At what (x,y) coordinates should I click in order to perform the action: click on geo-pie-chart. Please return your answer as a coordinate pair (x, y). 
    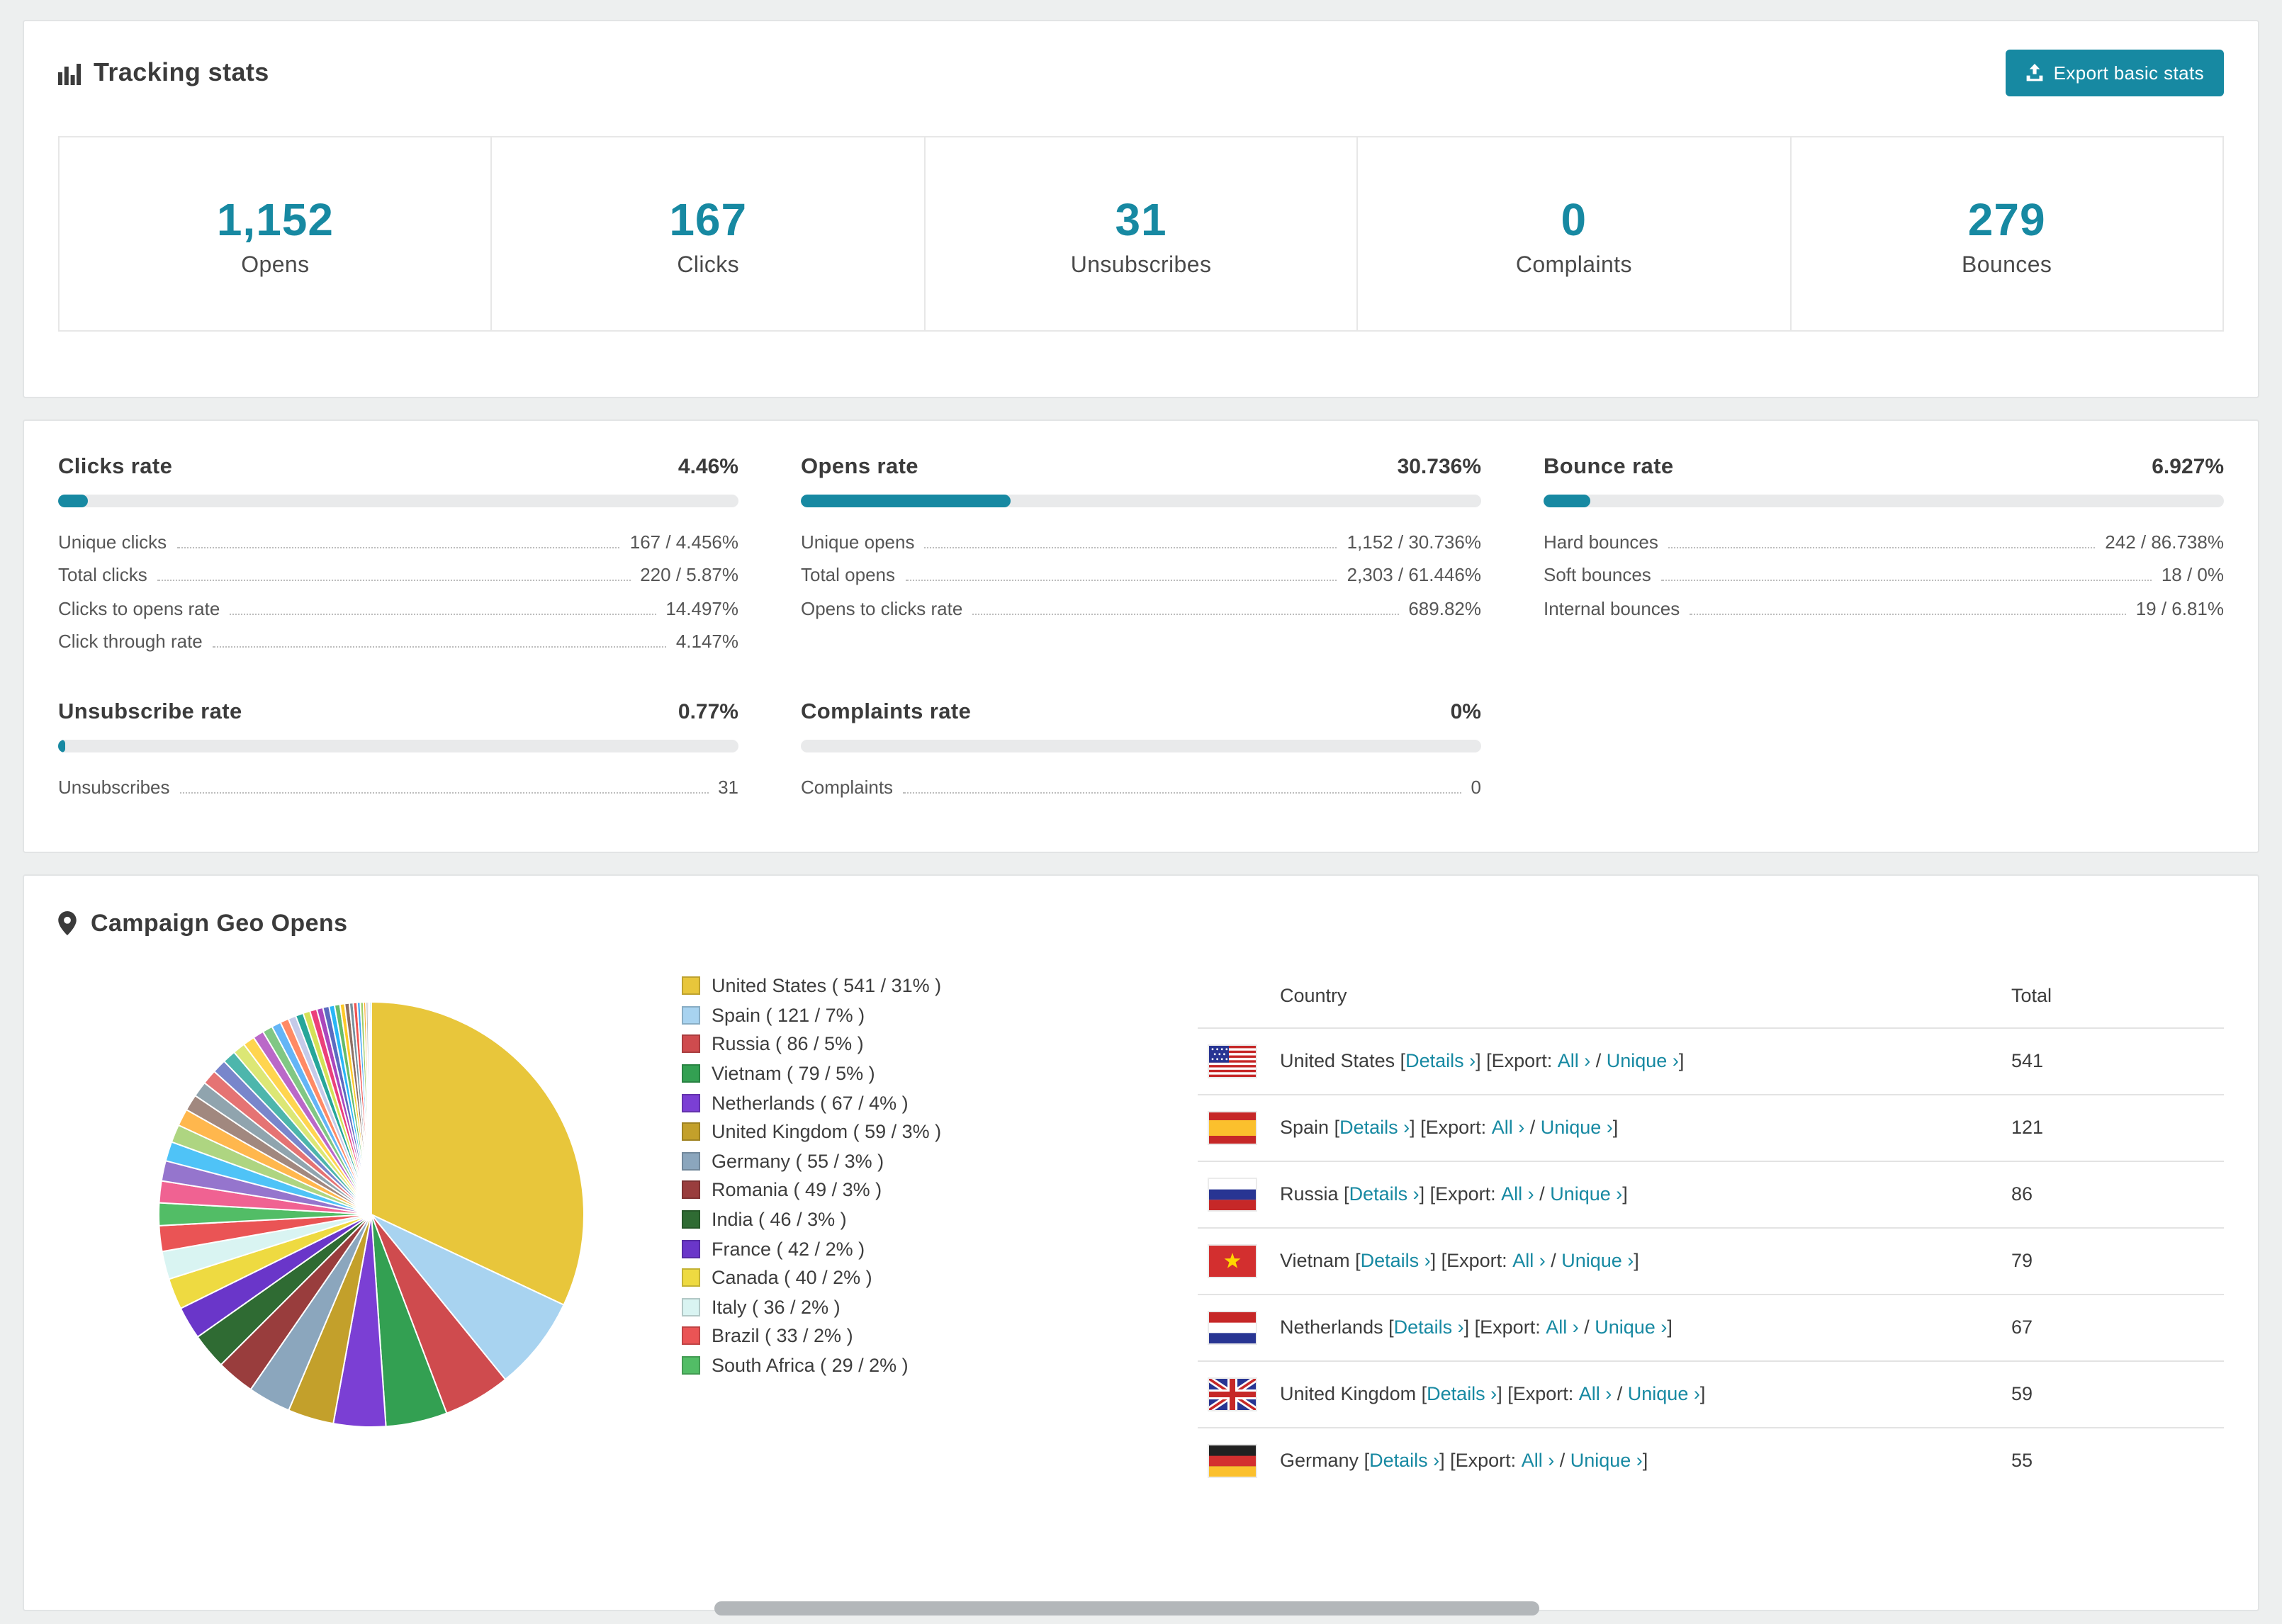
    Looking at the image, I should click on (372, 1213).